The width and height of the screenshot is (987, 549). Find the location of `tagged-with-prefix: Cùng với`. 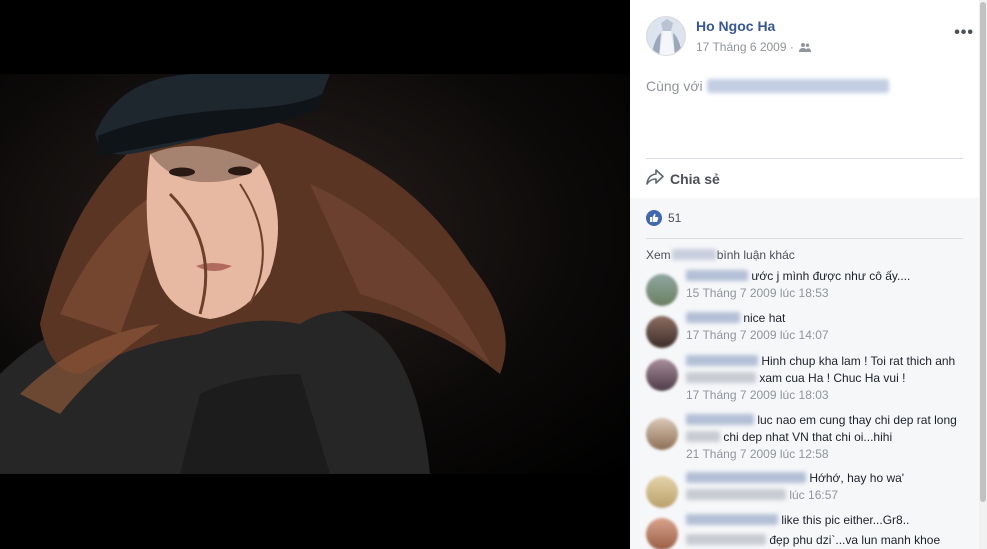

tagged-with-prefix: Cùng với is located at coordinates (674, 86).